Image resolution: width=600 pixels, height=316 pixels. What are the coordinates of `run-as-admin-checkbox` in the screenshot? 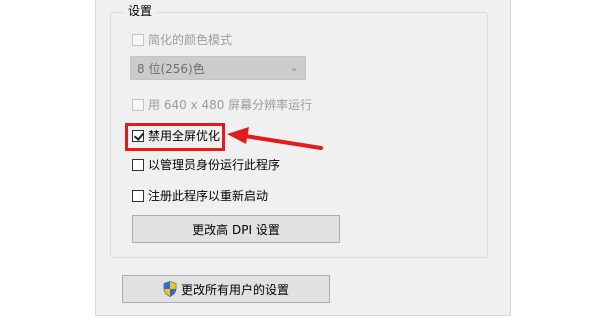 It's located at (138, 165).